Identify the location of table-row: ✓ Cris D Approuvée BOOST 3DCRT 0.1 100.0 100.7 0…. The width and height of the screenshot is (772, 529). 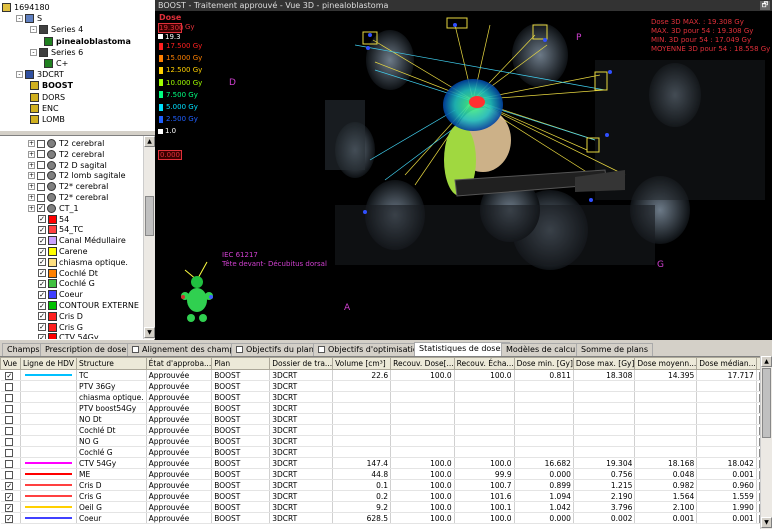
(385, 485).